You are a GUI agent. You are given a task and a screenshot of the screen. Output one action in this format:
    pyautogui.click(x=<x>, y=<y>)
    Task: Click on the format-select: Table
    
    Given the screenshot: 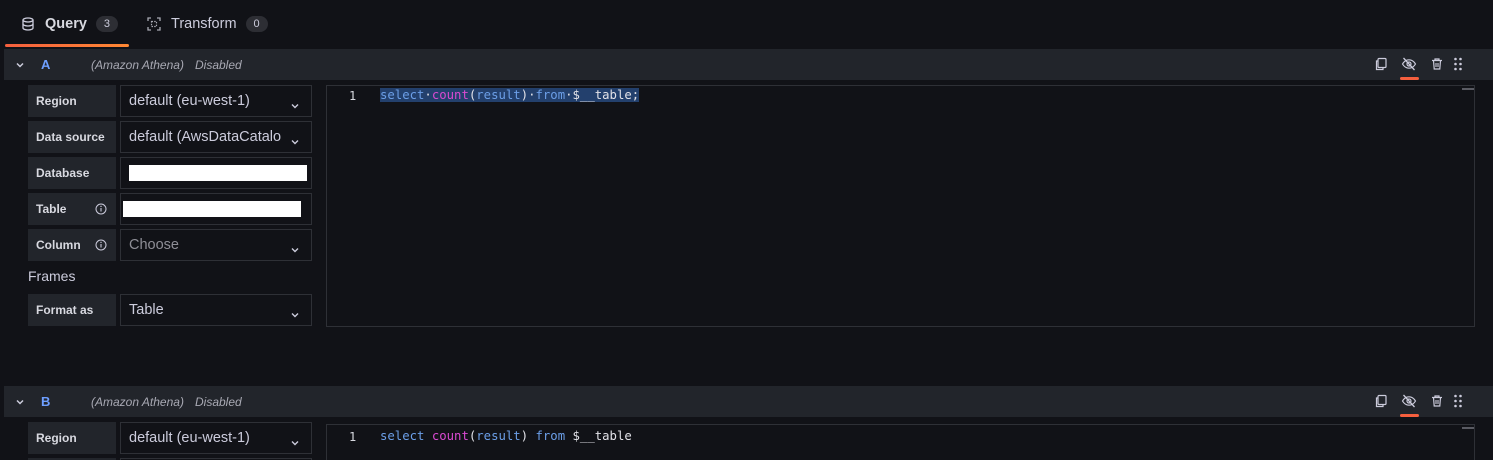 What is the action you would take?
    pyautogui.click(x=216, y=310)
    